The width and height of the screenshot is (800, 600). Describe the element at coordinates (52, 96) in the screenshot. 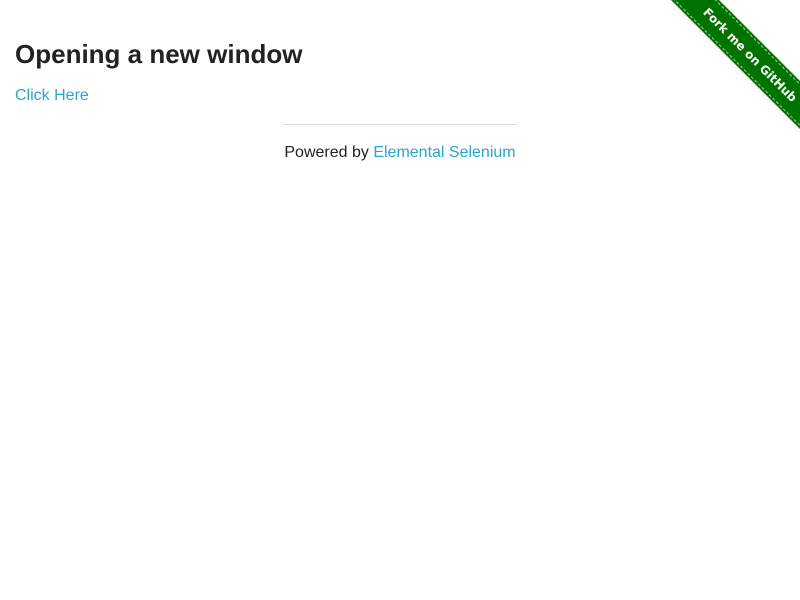

I see `click-here-link: Click Here` at that location.